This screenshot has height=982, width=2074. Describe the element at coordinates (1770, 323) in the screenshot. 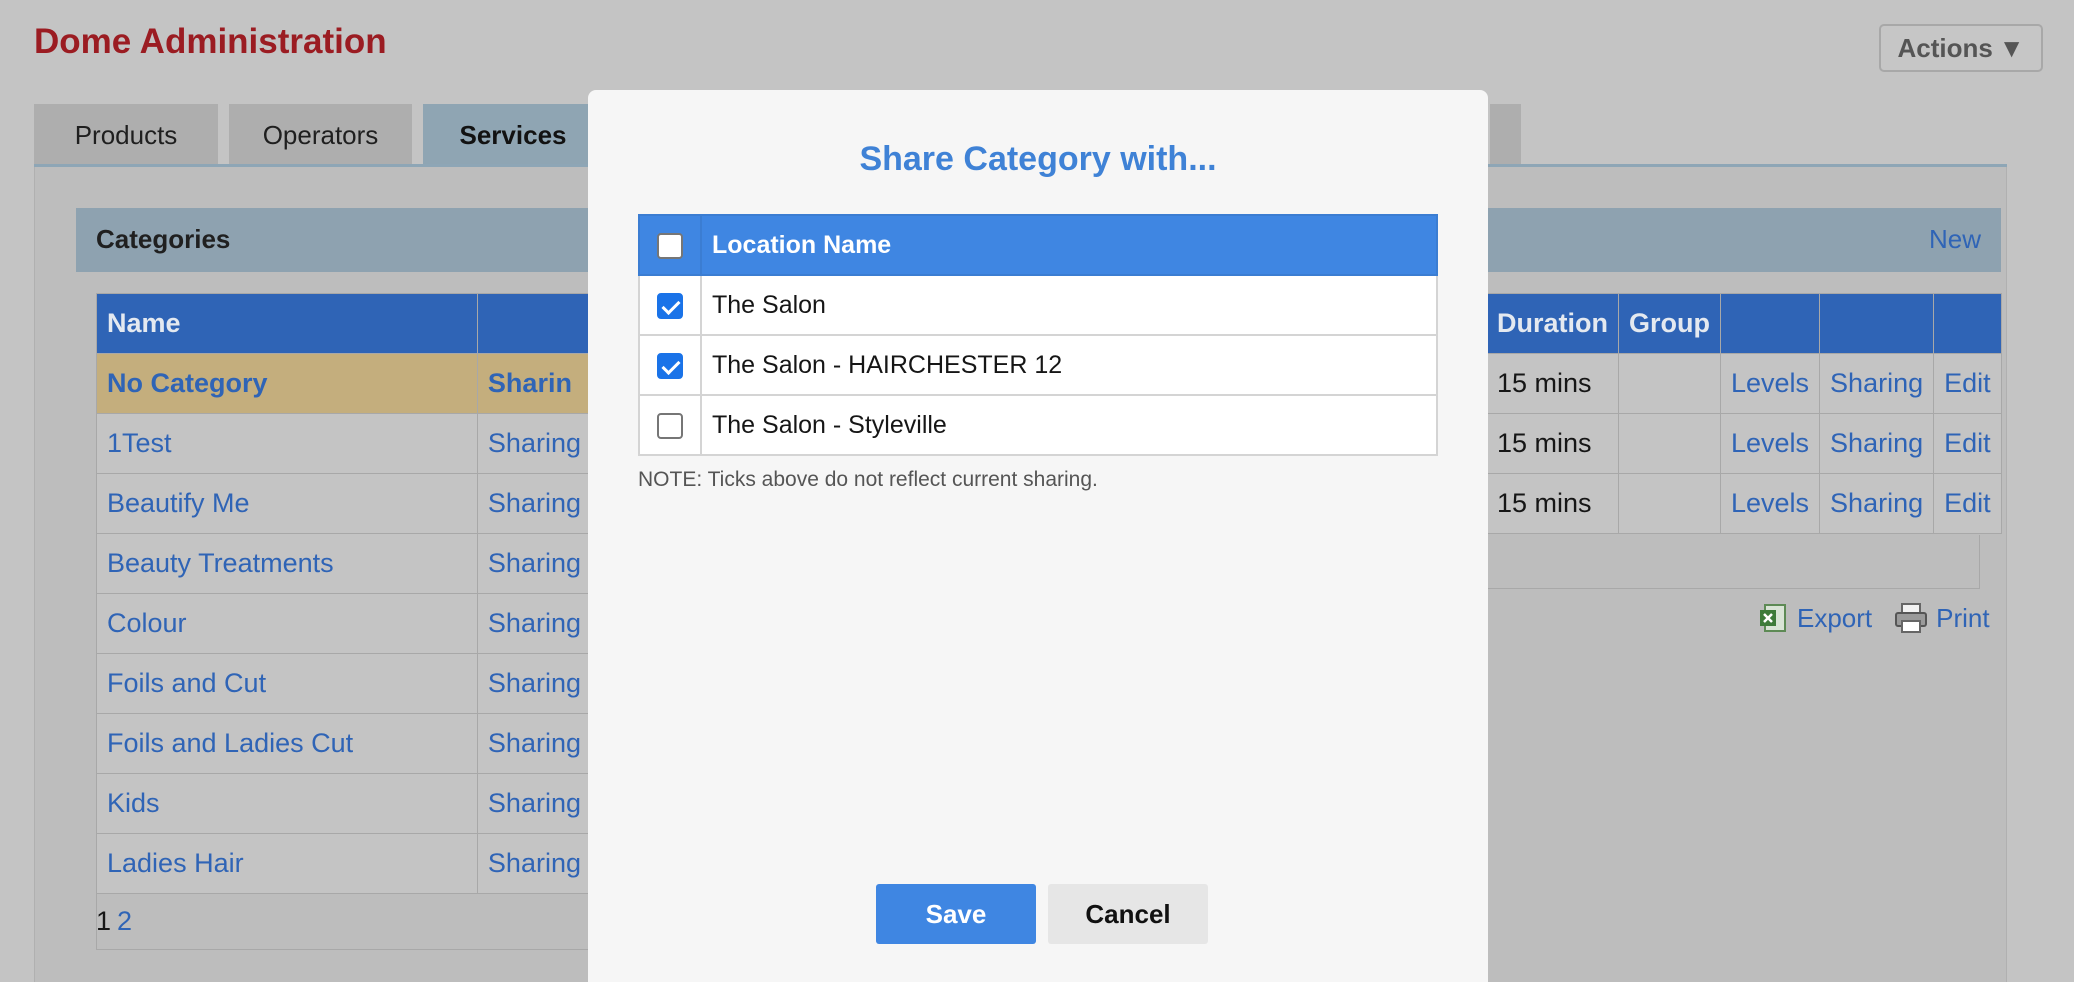

I see `column-header-levels` at that location.